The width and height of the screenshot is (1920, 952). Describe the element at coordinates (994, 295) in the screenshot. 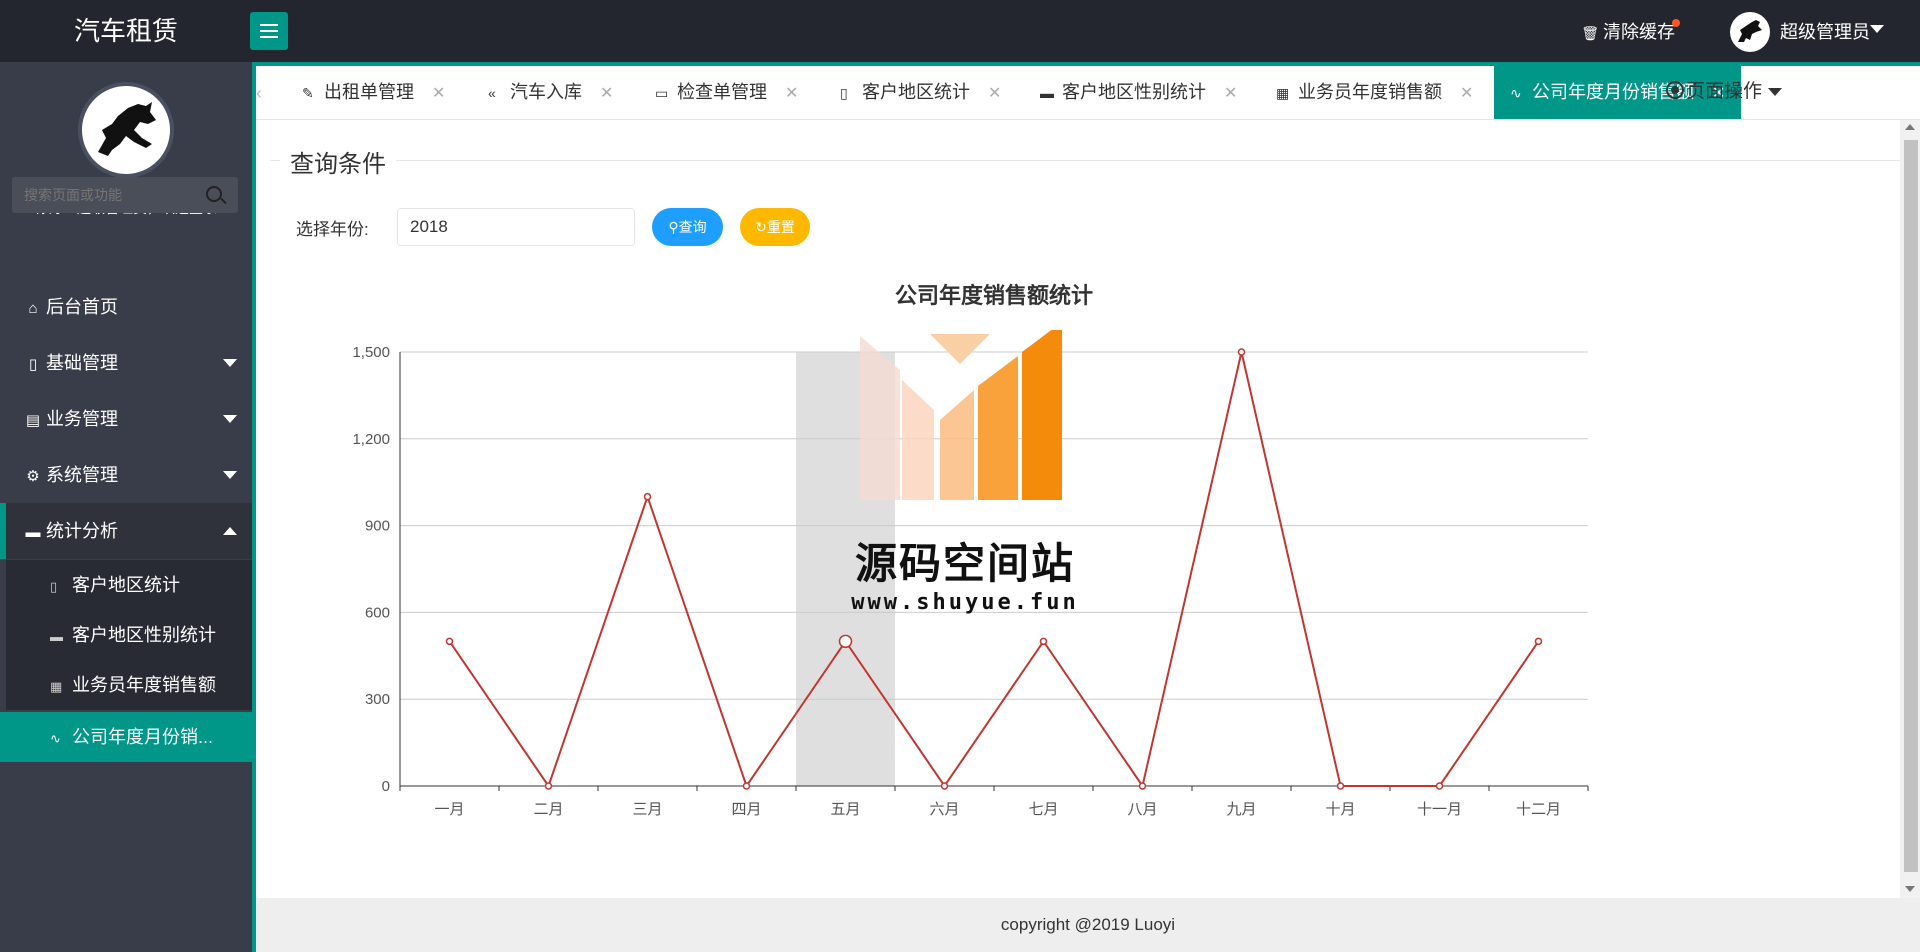

I see `chart-title: 公司年度销售额统计` at that location.